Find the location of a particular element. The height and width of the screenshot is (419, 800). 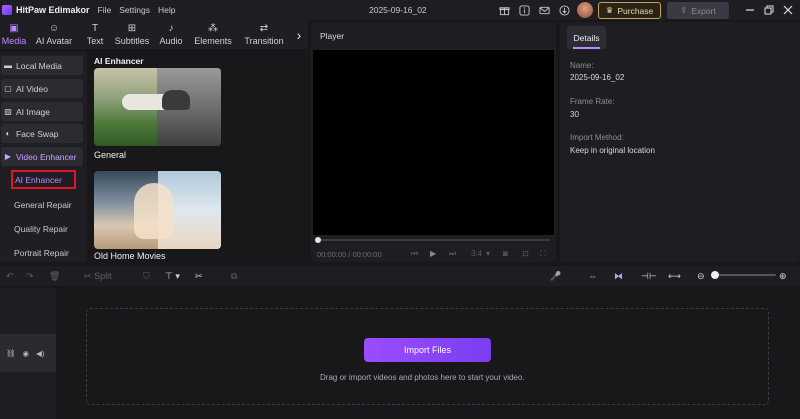

aspect-ratio: 3:4 is located at coordinates (476, 253).